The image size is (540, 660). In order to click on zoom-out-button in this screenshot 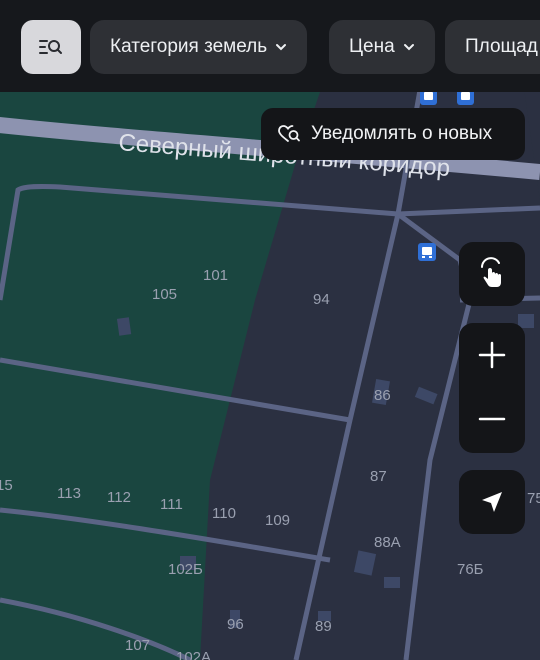, I will do `click(492, 419)`.